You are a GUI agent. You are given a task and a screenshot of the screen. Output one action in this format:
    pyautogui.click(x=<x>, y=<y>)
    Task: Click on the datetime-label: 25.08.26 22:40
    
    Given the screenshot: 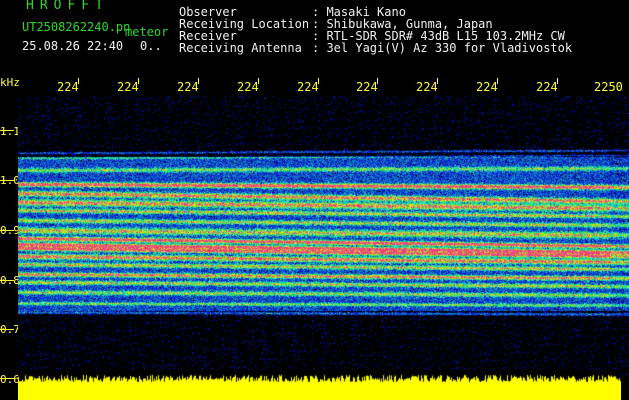 What is the action you would take?
    pyautogui.click(x=73, y=46)
    